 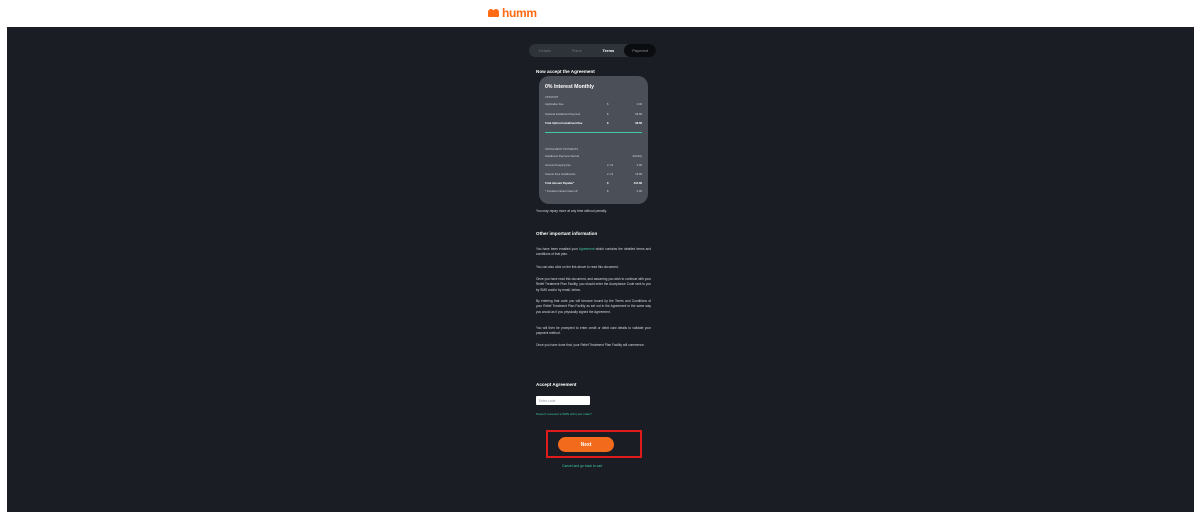 I want to click on summary-row-total: Total Amount Payable* $401.86, so click(x=593, y=183).